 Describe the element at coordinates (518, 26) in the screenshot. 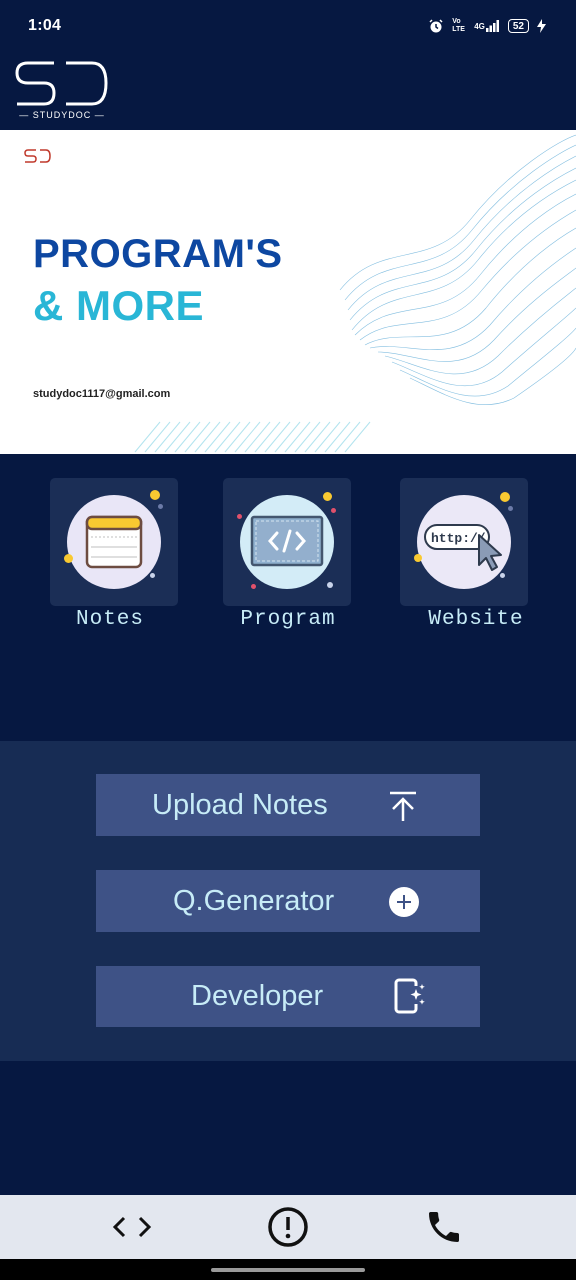

I see `battery-indicator: 52` at that location.